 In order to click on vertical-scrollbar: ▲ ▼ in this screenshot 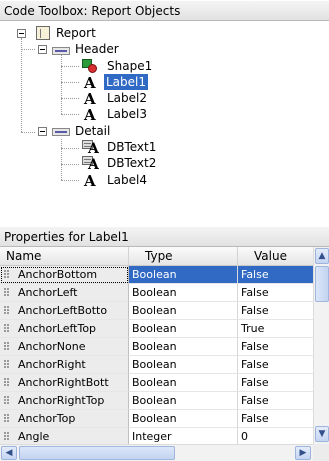, I will do `click(321, 345)`.